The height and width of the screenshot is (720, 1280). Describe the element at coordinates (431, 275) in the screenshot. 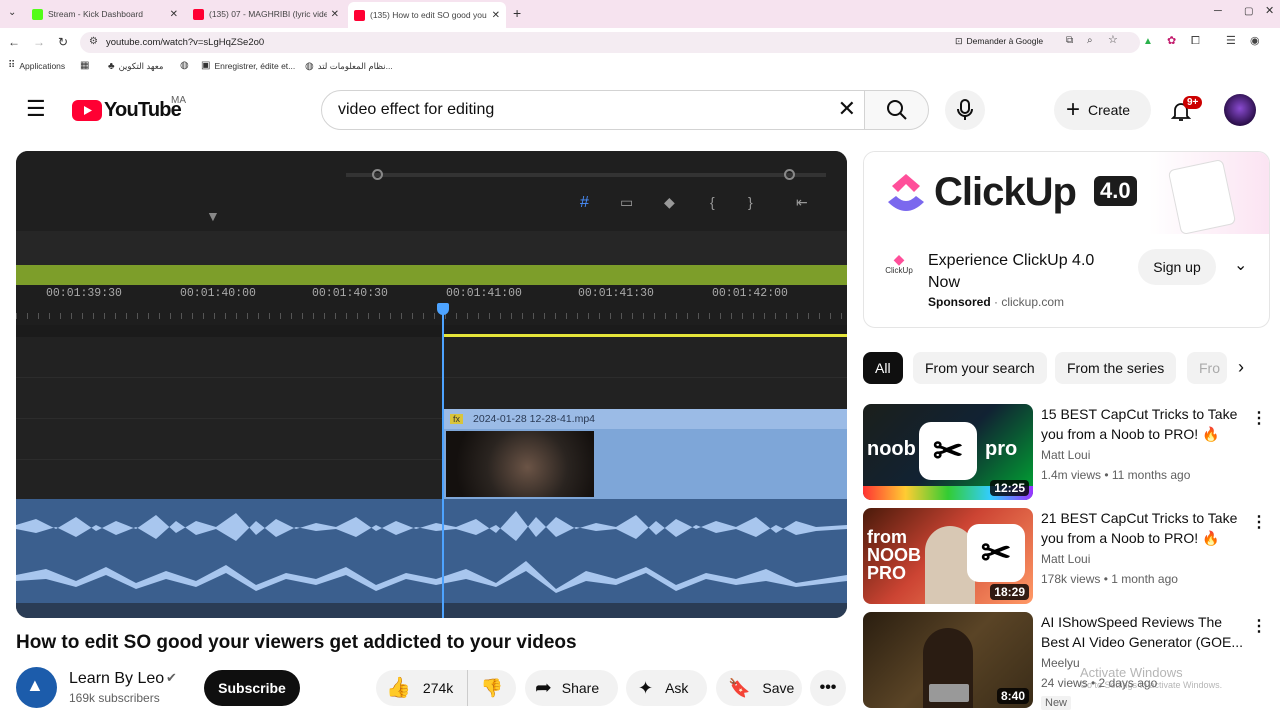

I see `work-area-bar` at that location.